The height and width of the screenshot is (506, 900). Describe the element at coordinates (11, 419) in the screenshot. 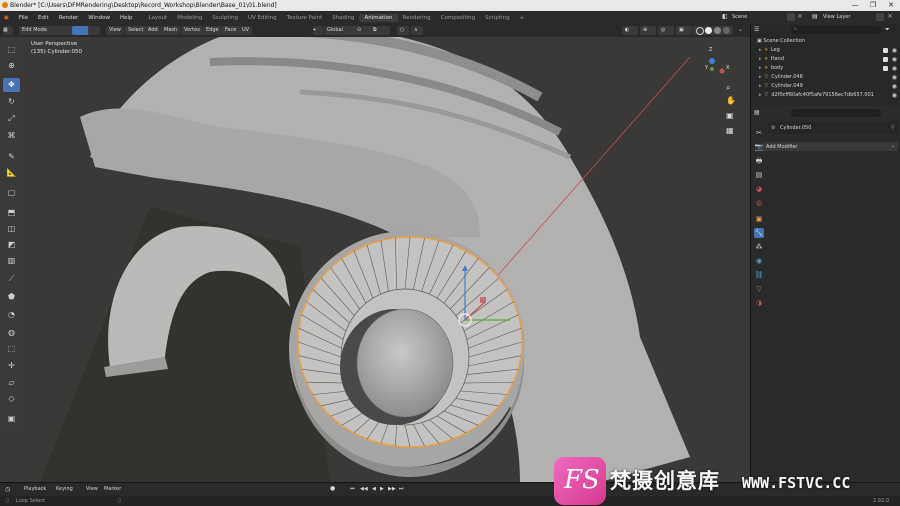

I see `snap-tool-icon: ▣` at that location.